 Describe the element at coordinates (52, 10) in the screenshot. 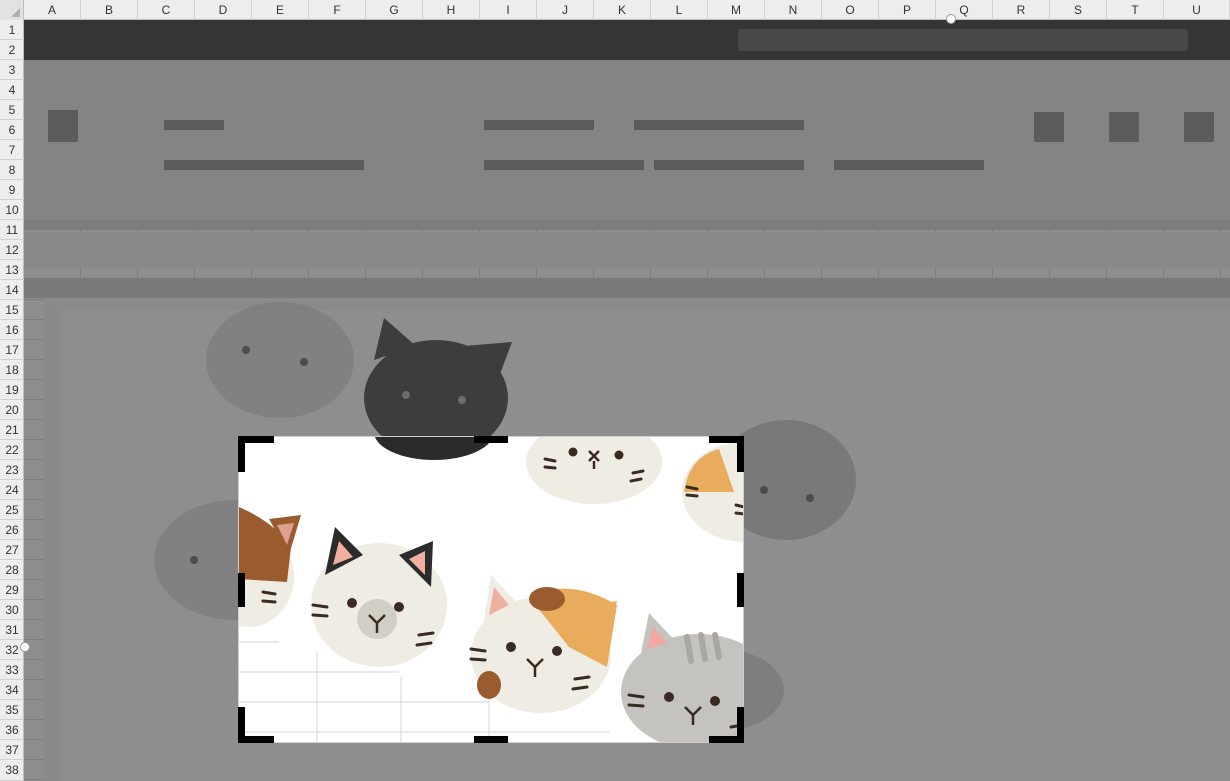

I see `column-header-a: A` at that location.